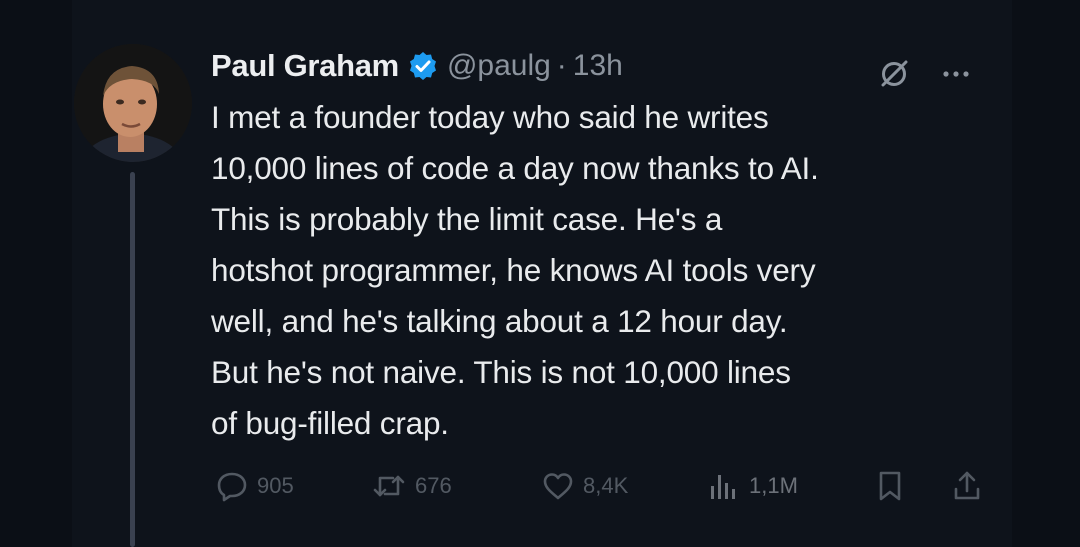 The height and width of the screenshot is (547, 1080). I want to click on author-handle: @paulg, so click(499, 66).